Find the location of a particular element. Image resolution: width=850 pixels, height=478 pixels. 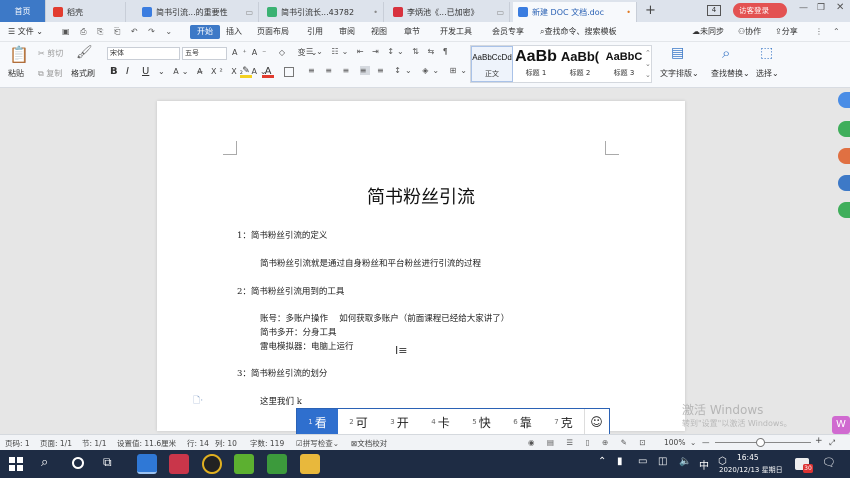

view-mode-buttons: ◉ ▤ ☰ ▯ ⊕ ✎ ⊡ is located at coordinates (589, 442).